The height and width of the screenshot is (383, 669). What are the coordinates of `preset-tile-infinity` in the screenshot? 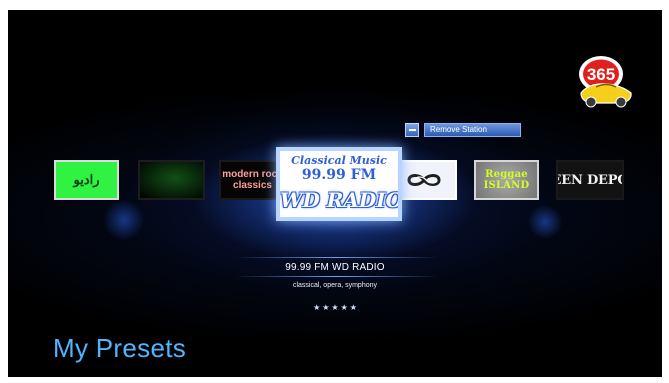 It's located at (428, 180).